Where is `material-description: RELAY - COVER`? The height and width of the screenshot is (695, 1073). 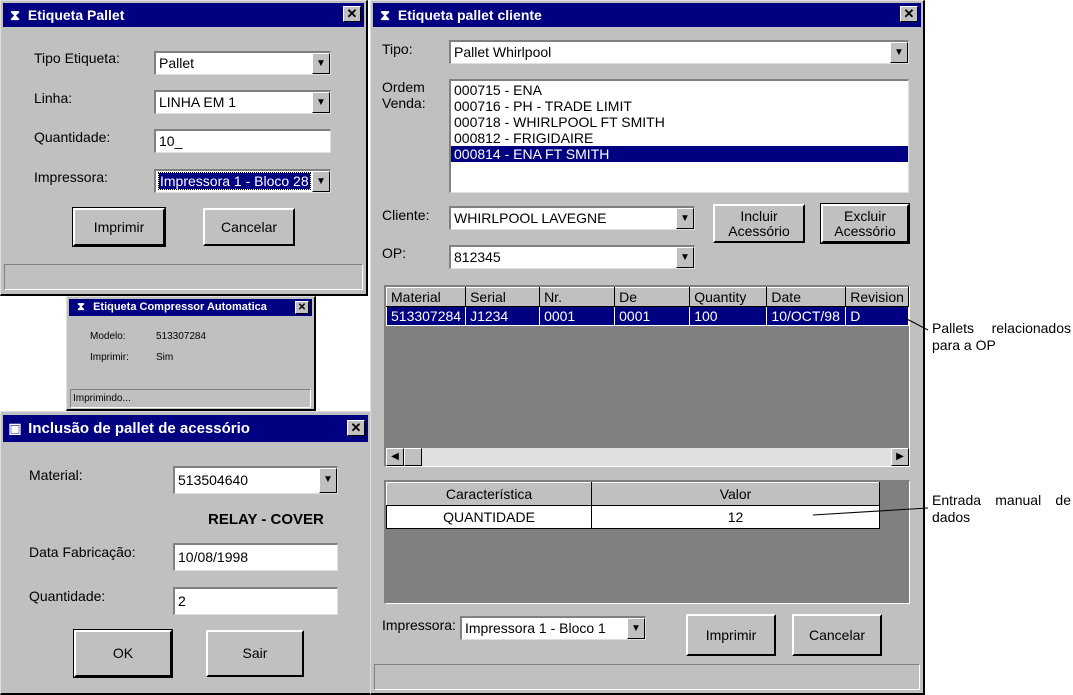
material-description: RELAY - COVER is located at coordinates (266, 519).